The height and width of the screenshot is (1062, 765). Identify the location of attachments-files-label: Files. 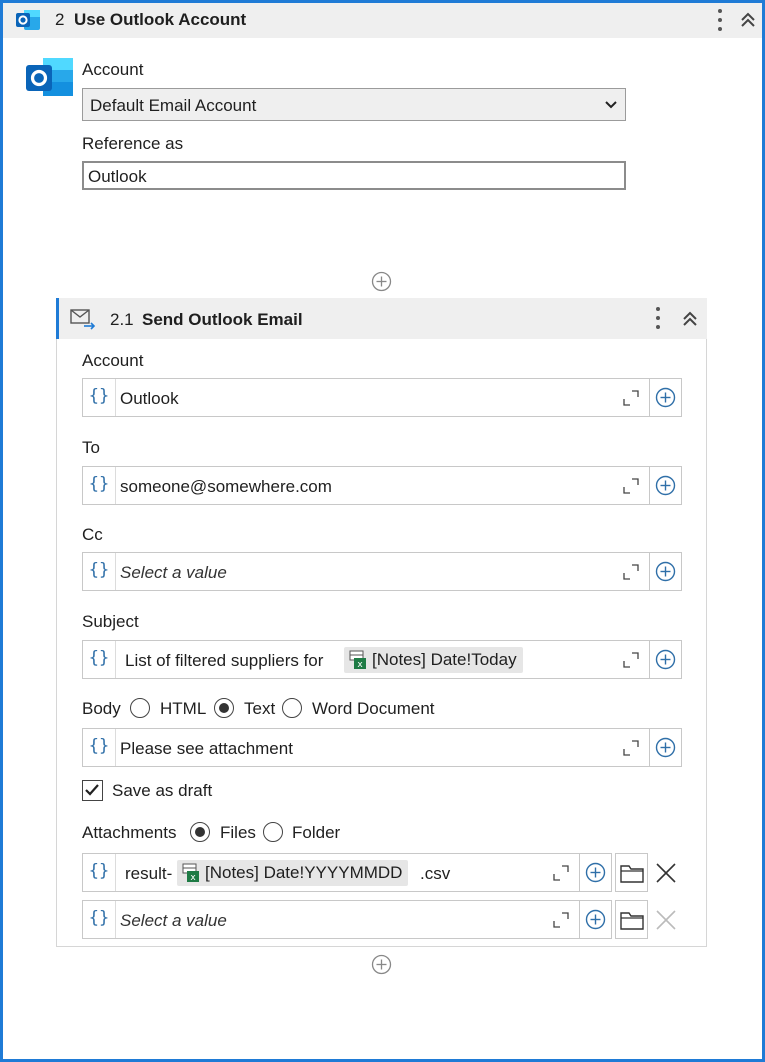
(238, 832).